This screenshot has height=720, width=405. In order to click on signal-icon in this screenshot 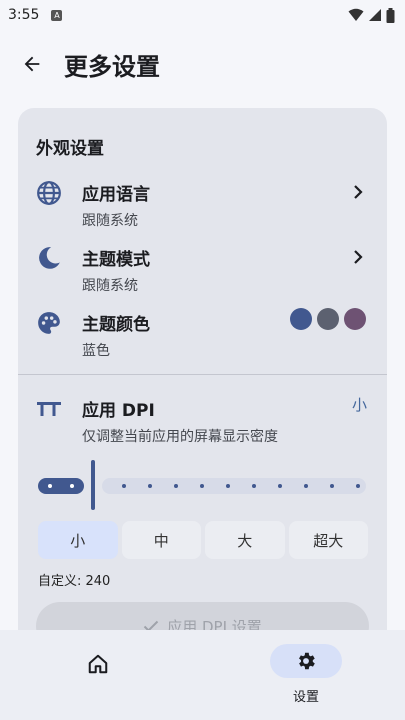, I will do `click(375, 15)`.